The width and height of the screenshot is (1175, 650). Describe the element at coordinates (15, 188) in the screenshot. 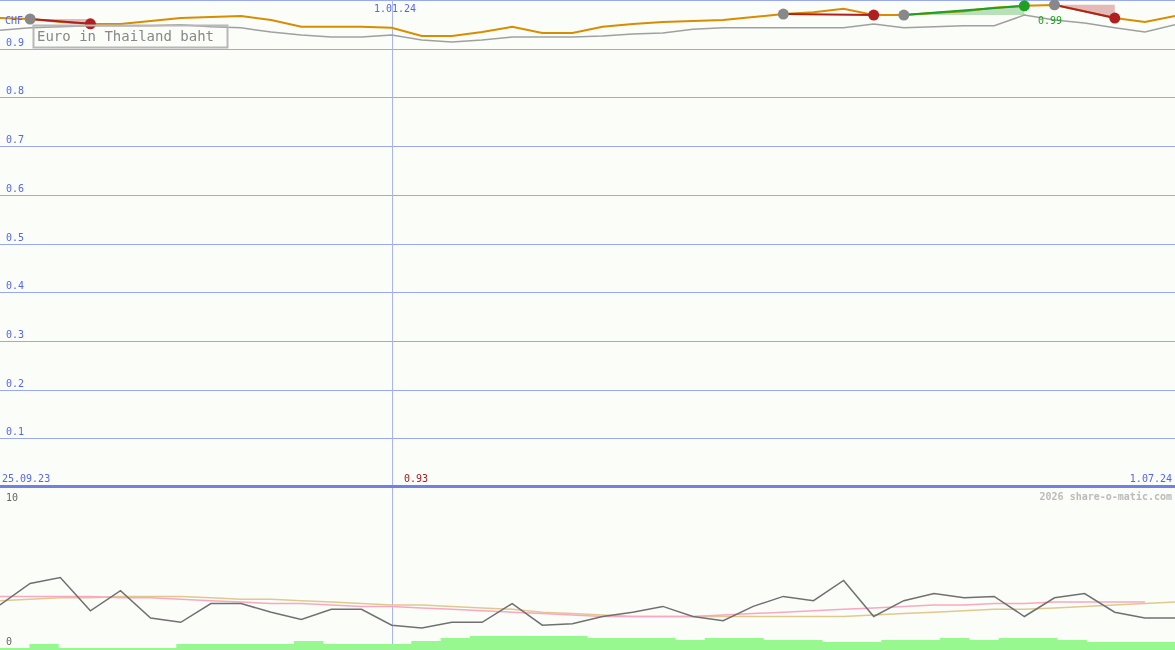

I see `axis-label: 0.6` at that location.